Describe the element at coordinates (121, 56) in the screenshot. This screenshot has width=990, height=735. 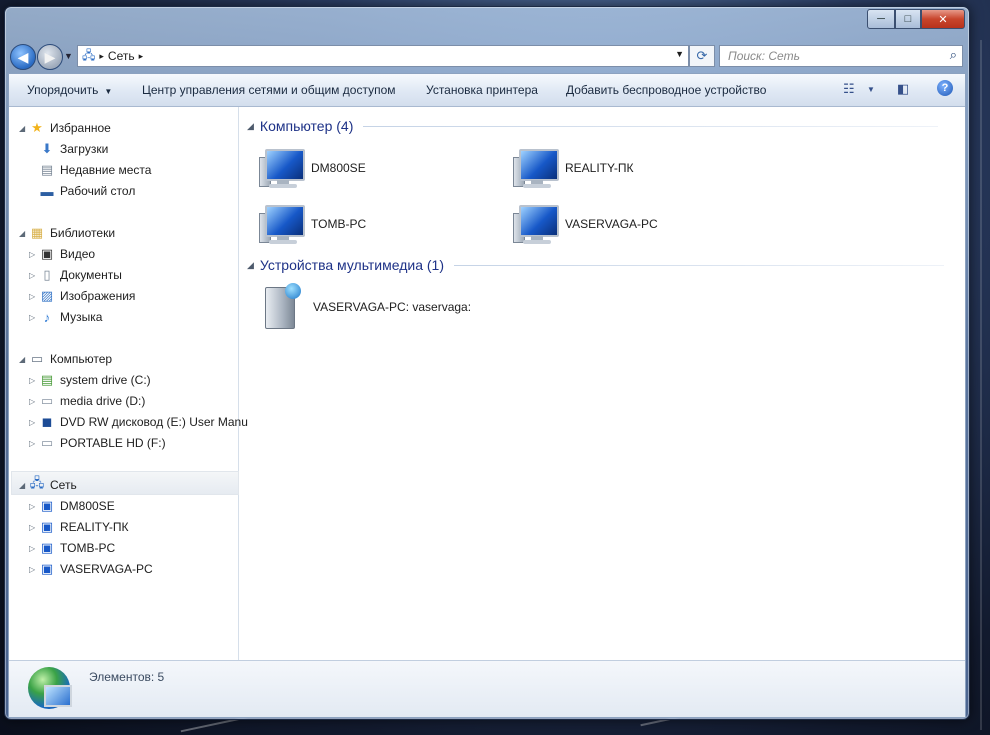
I see `breadcrumb-network: Сеть` at that location.